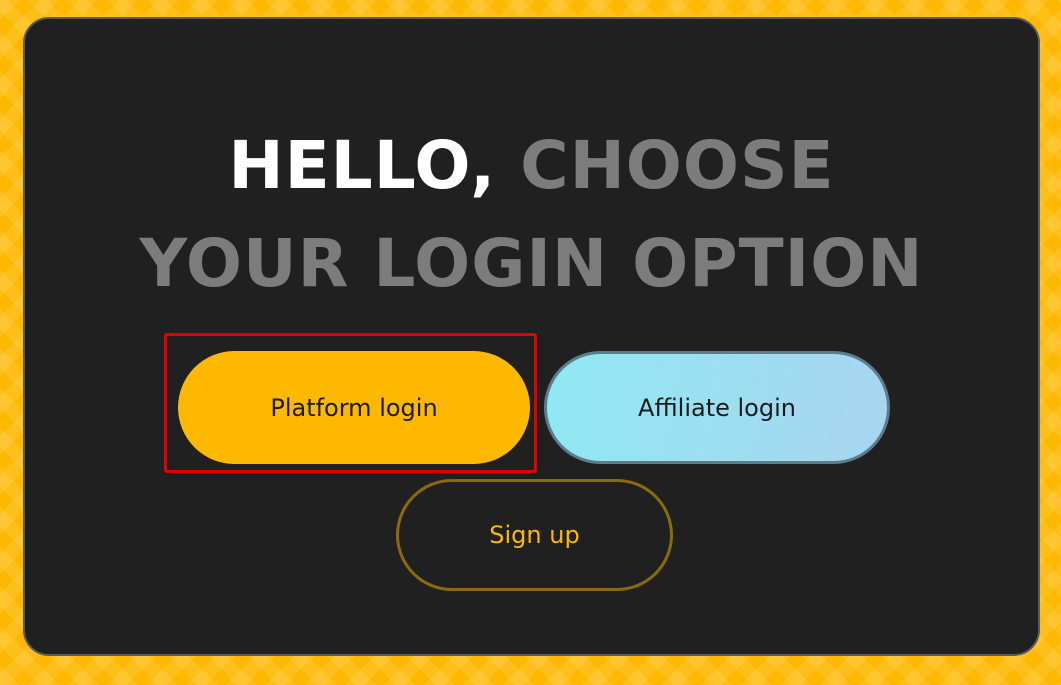  I want to click on platform-login-button: Platform login, so click(354, 407).